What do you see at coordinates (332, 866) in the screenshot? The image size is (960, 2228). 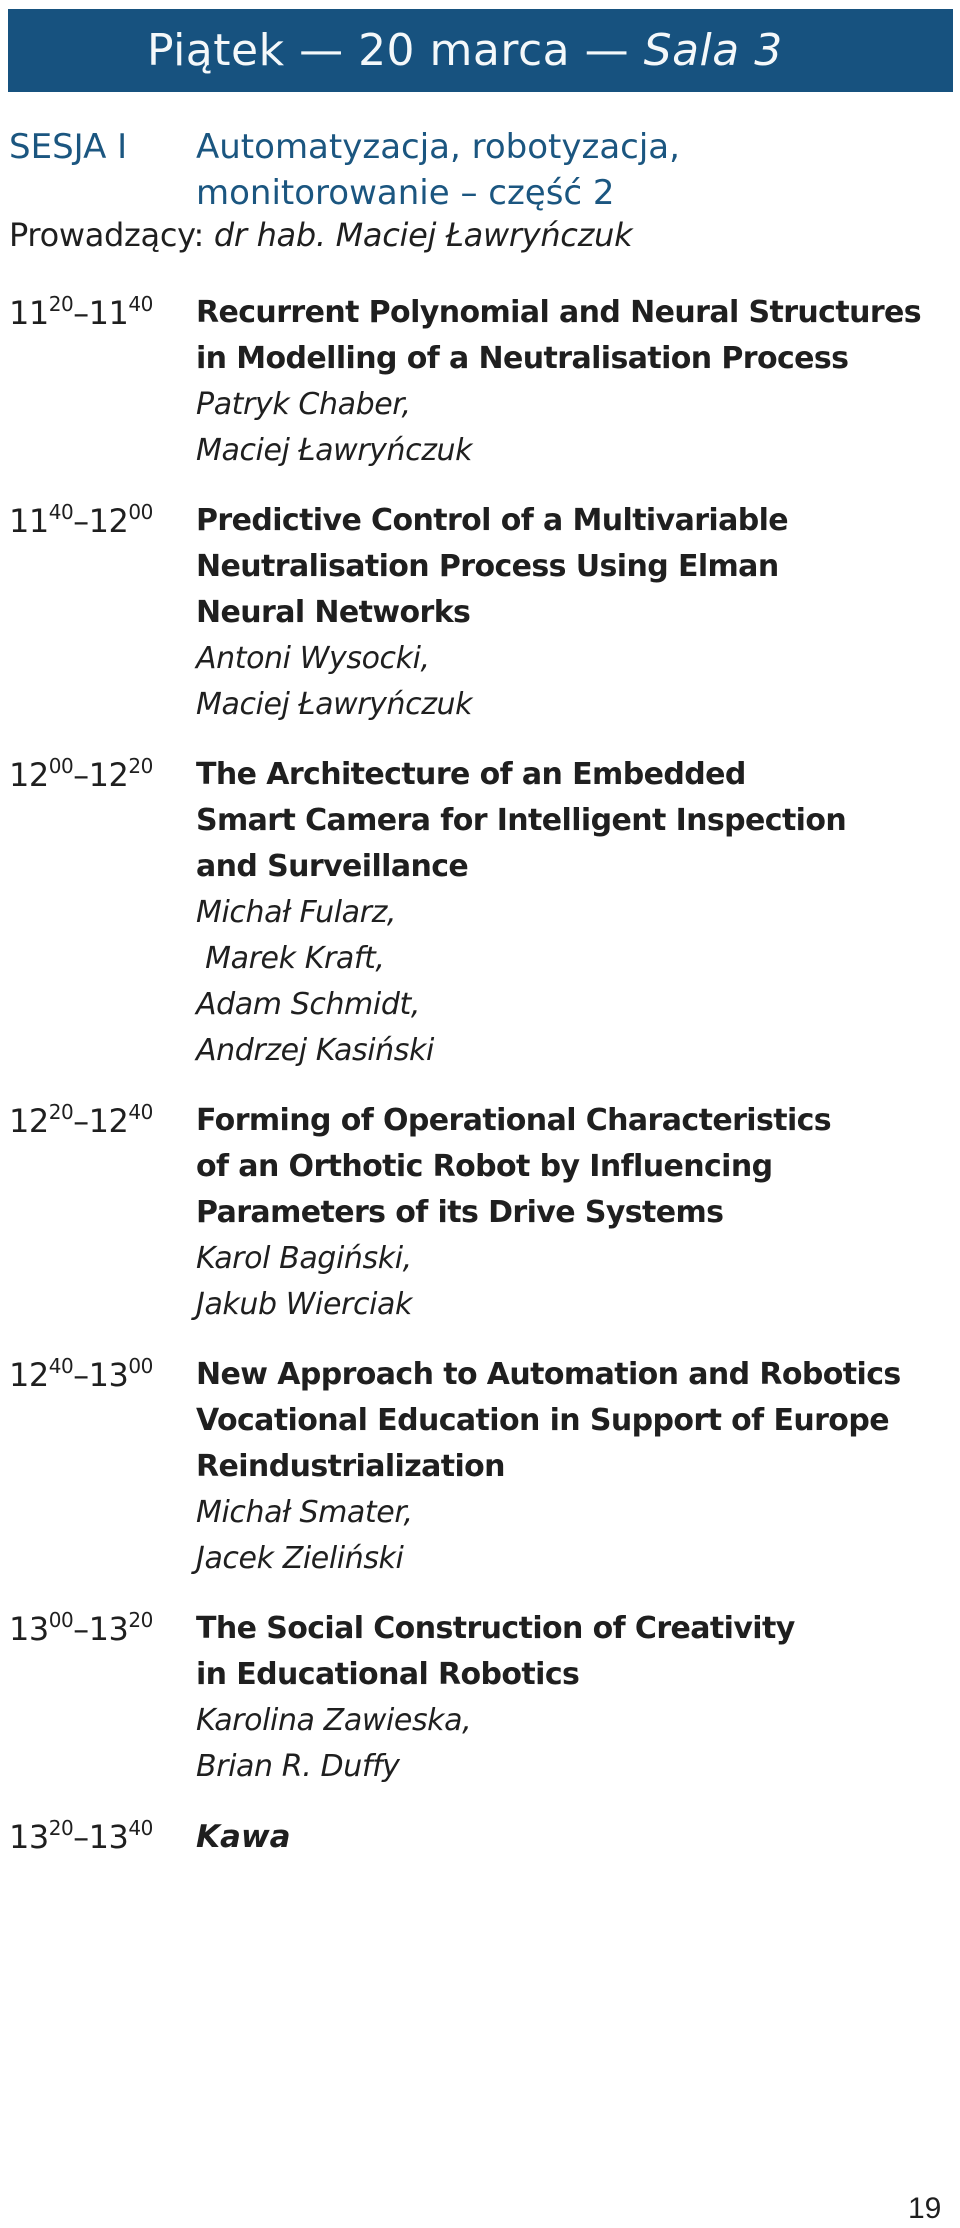 I see `presentation-title-line: and Surveillance` at bounding box center [332, 866].